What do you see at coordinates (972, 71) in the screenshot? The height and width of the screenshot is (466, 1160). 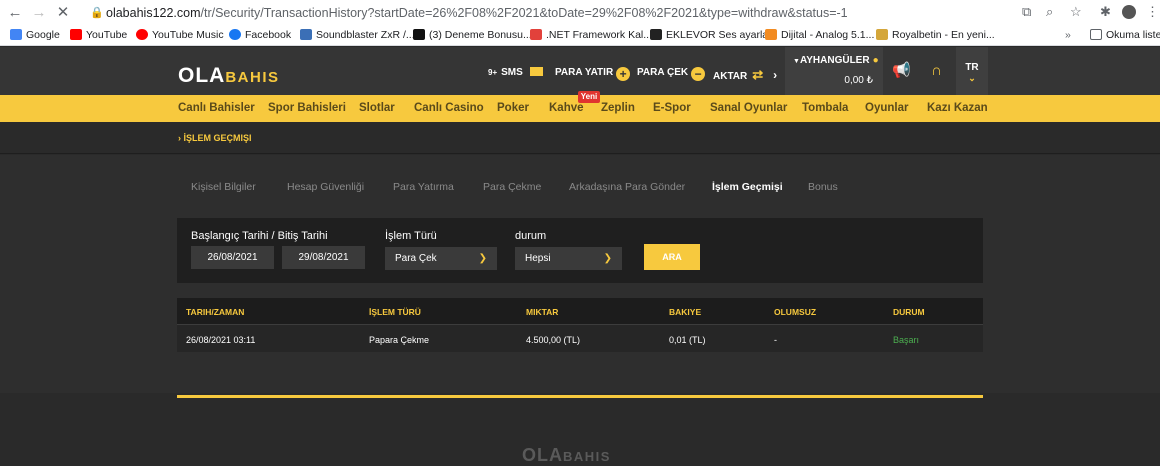 I see `language-selector: TR ⌄` at bounding box center [972, 71].